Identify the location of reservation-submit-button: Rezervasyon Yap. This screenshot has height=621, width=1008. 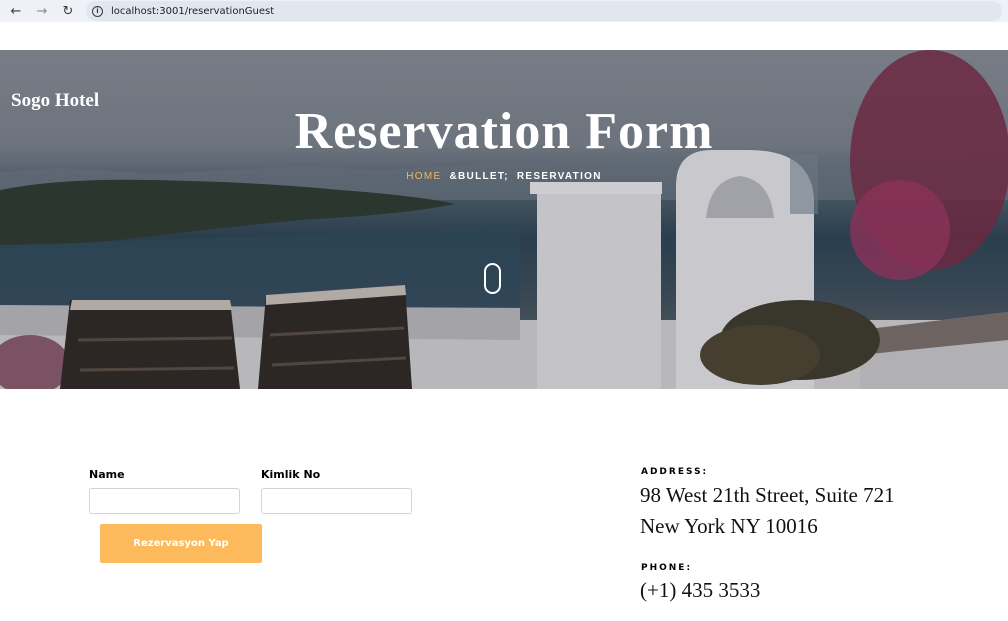
(181, 543).